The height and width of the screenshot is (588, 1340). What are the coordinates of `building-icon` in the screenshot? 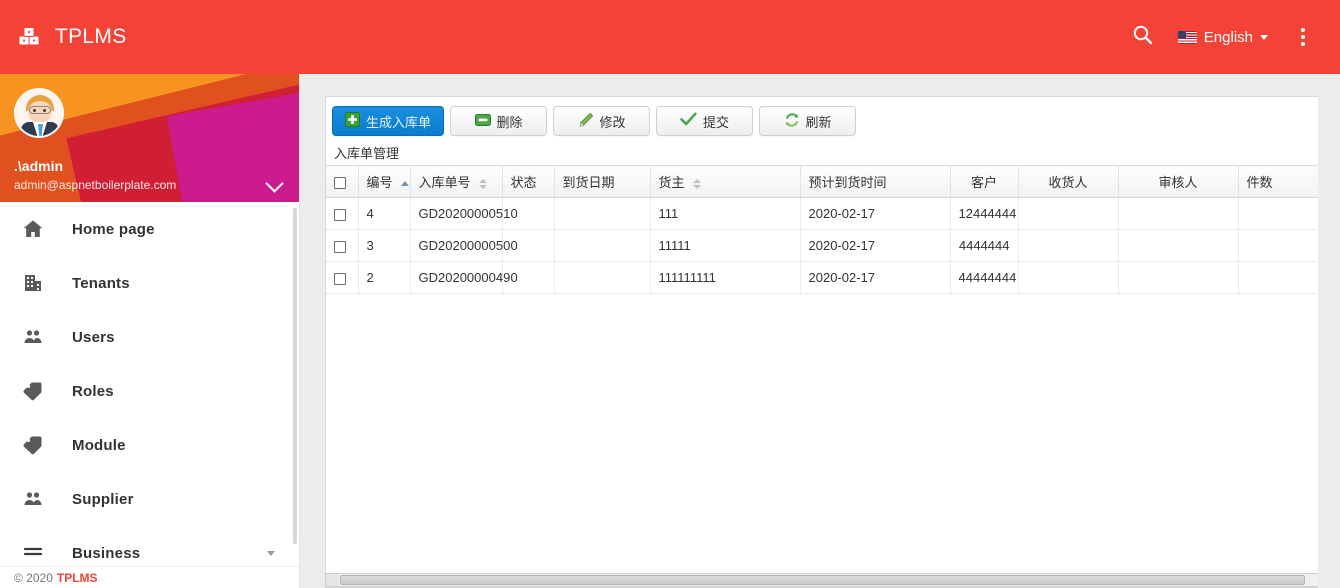 It's located at (33, 283).